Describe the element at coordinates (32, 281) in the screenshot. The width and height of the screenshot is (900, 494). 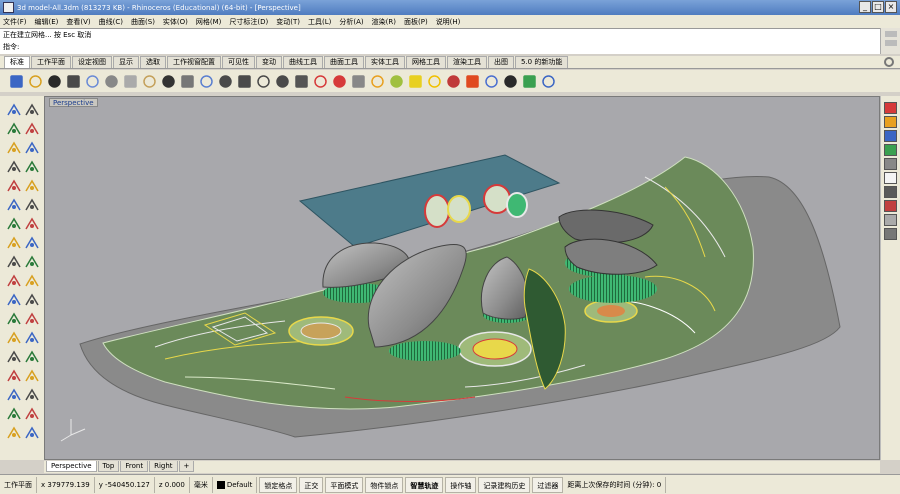
I see `rotate-icon` at that location.